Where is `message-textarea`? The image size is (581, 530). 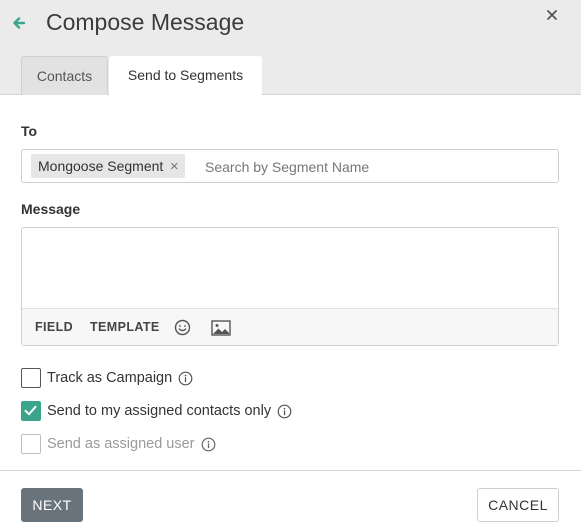 message-textarea is located at coordinates (290, 268).